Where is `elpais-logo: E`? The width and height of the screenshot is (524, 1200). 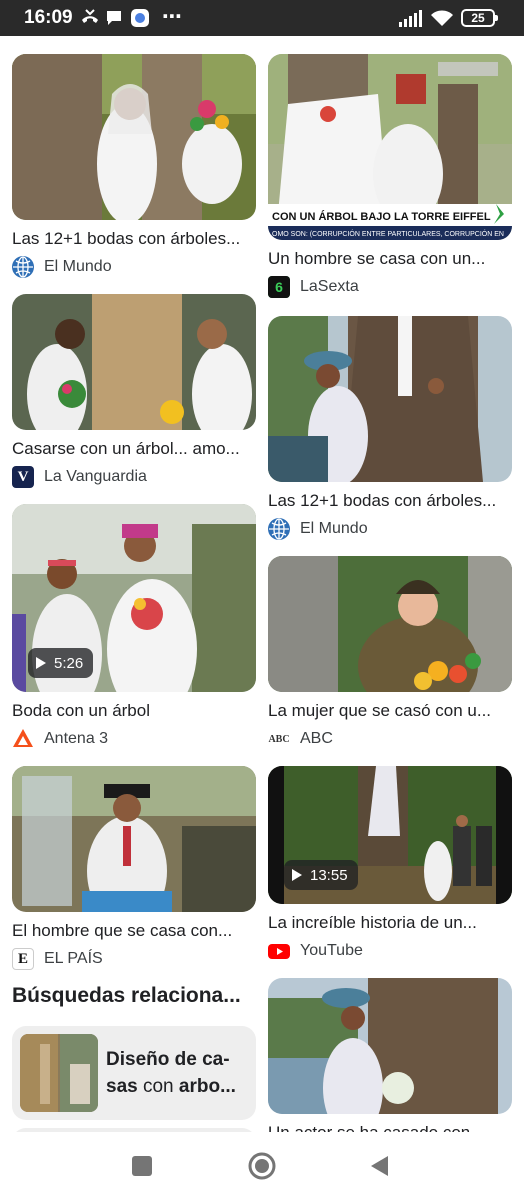 elpais-logo: E is located at coordinates (23, 959).